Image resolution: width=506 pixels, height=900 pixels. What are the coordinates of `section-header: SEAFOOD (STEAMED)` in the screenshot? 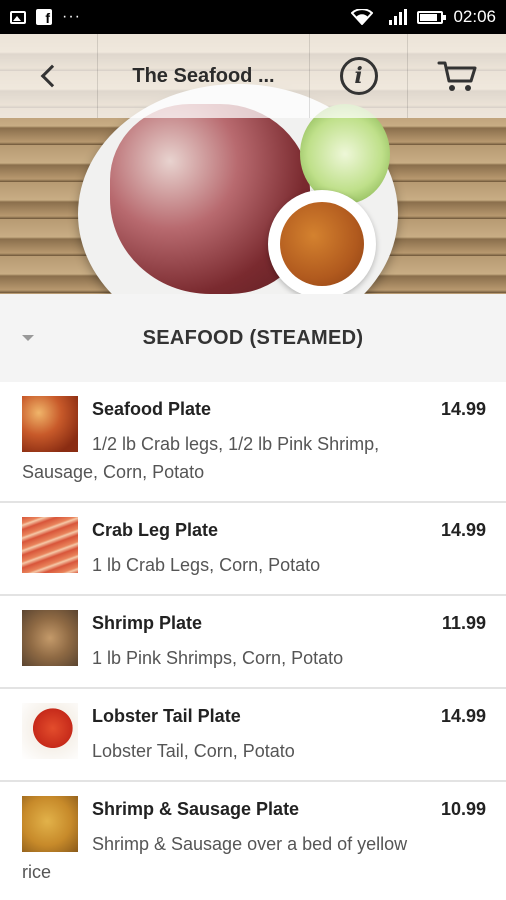 It's located at (253, 338).